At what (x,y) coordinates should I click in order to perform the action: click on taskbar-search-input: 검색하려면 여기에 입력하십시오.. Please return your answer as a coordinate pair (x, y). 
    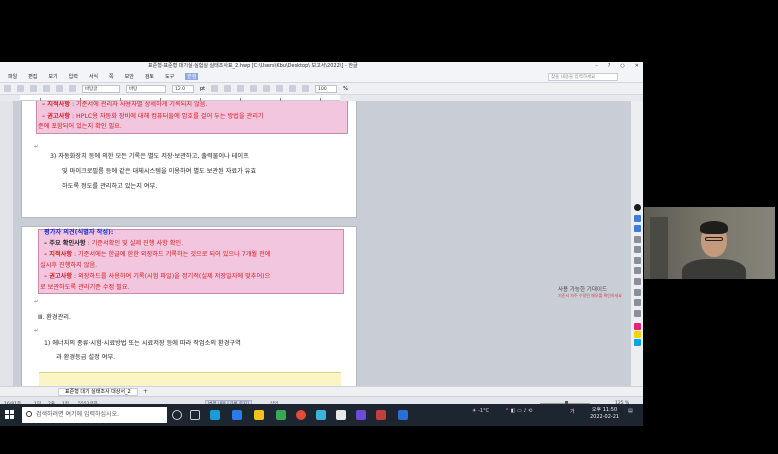
    Looking at the image, I should click on (94, 415).